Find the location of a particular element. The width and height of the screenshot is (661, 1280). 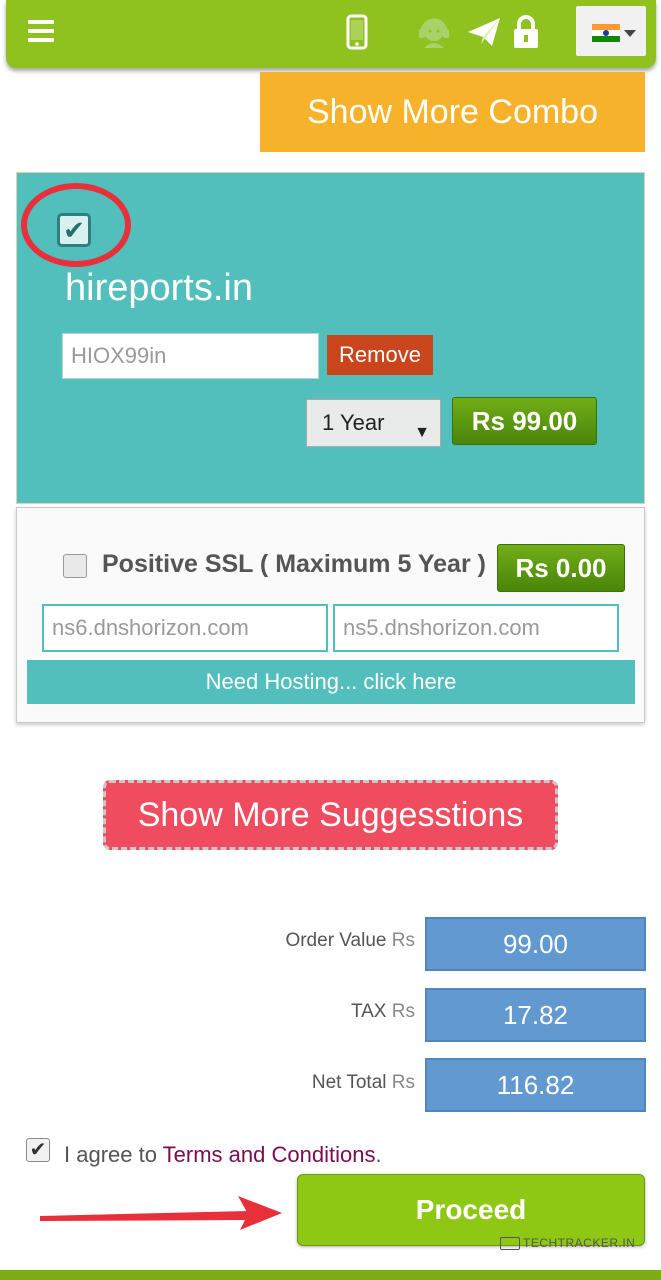

period-select-value: 1 Year is located at coordinates (353, 422).